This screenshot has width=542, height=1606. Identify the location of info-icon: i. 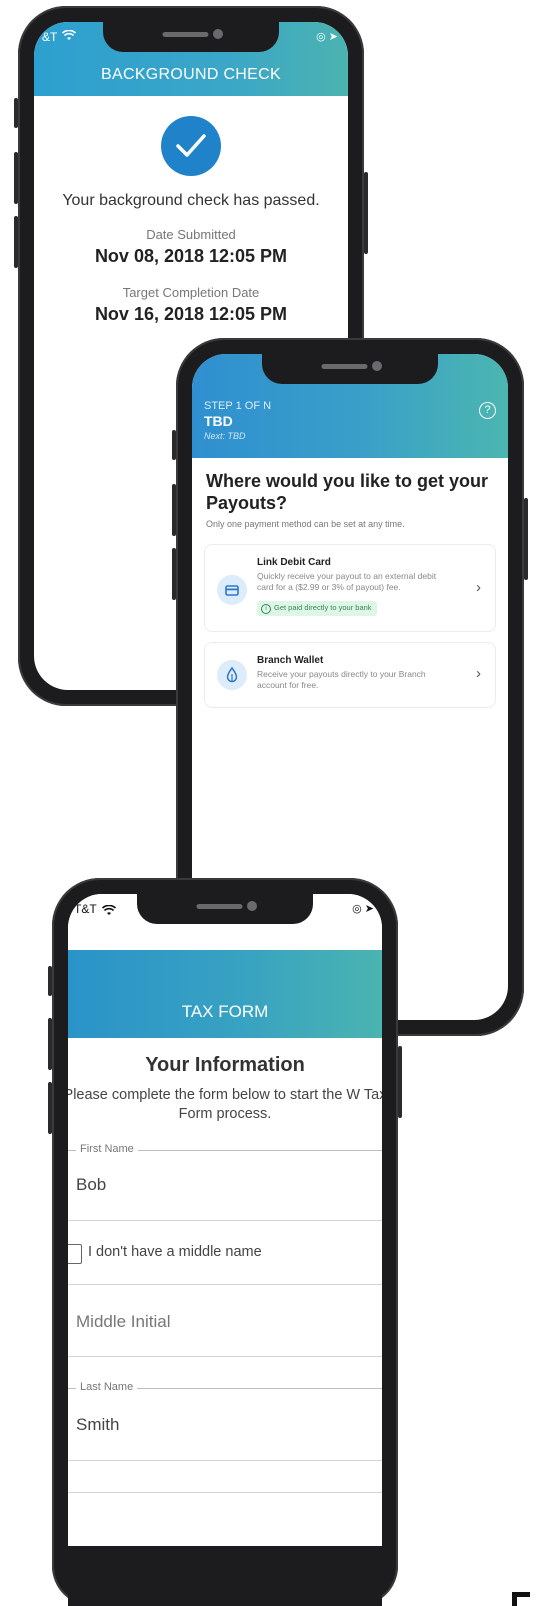
(266, 609).